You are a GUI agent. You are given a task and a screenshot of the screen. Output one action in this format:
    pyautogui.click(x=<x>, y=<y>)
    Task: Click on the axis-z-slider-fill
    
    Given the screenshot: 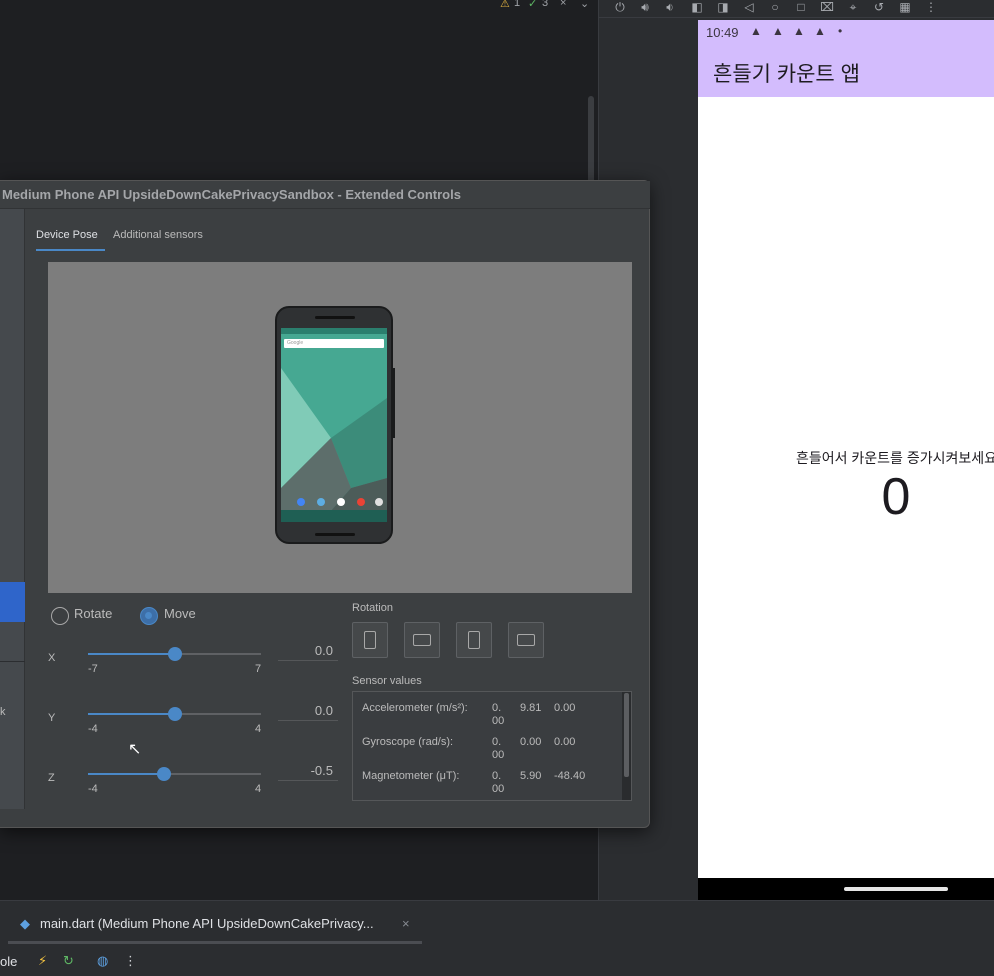 What is the action you would take?
    pyautogui.click(x=126, y=774)
    